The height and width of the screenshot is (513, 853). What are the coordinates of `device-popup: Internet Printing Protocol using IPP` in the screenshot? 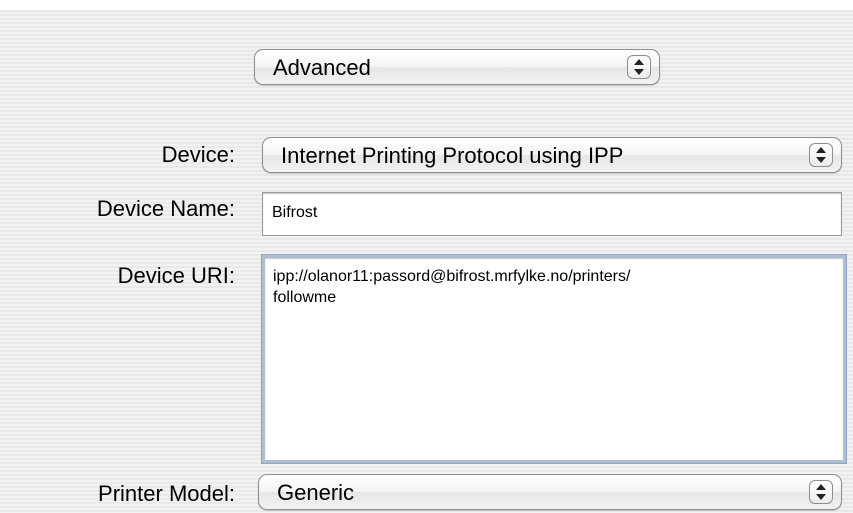 It's located at (552, 155).